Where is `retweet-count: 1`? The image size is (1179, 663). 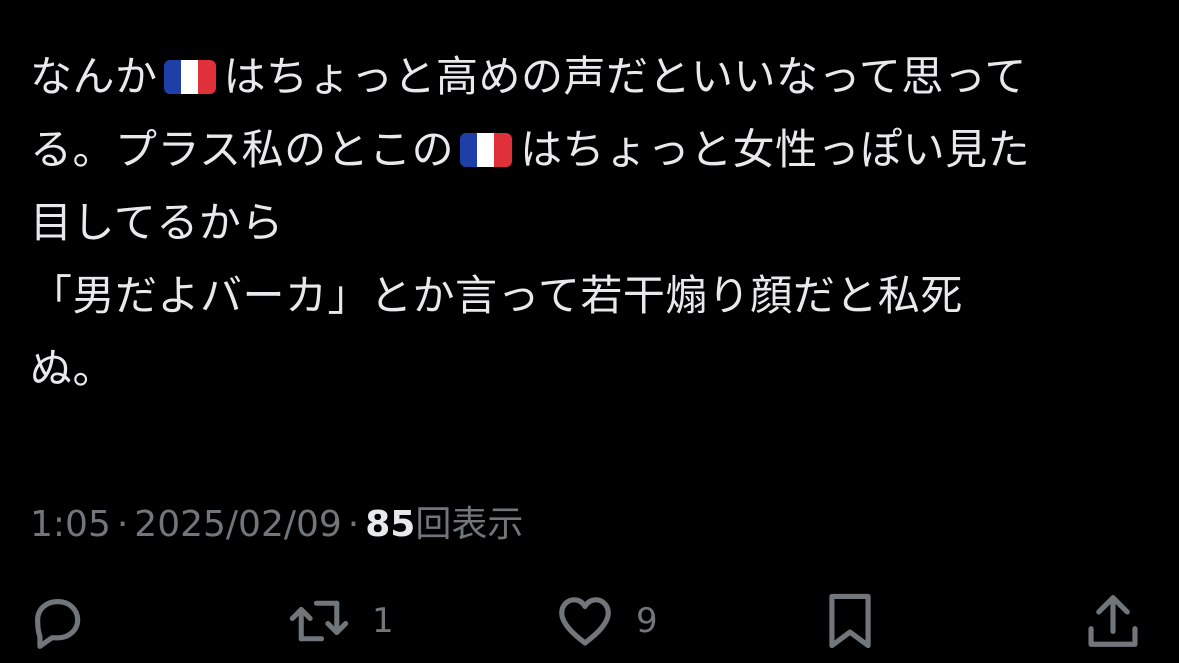
retweet-count: 1 is located at coordinates (383, 621).